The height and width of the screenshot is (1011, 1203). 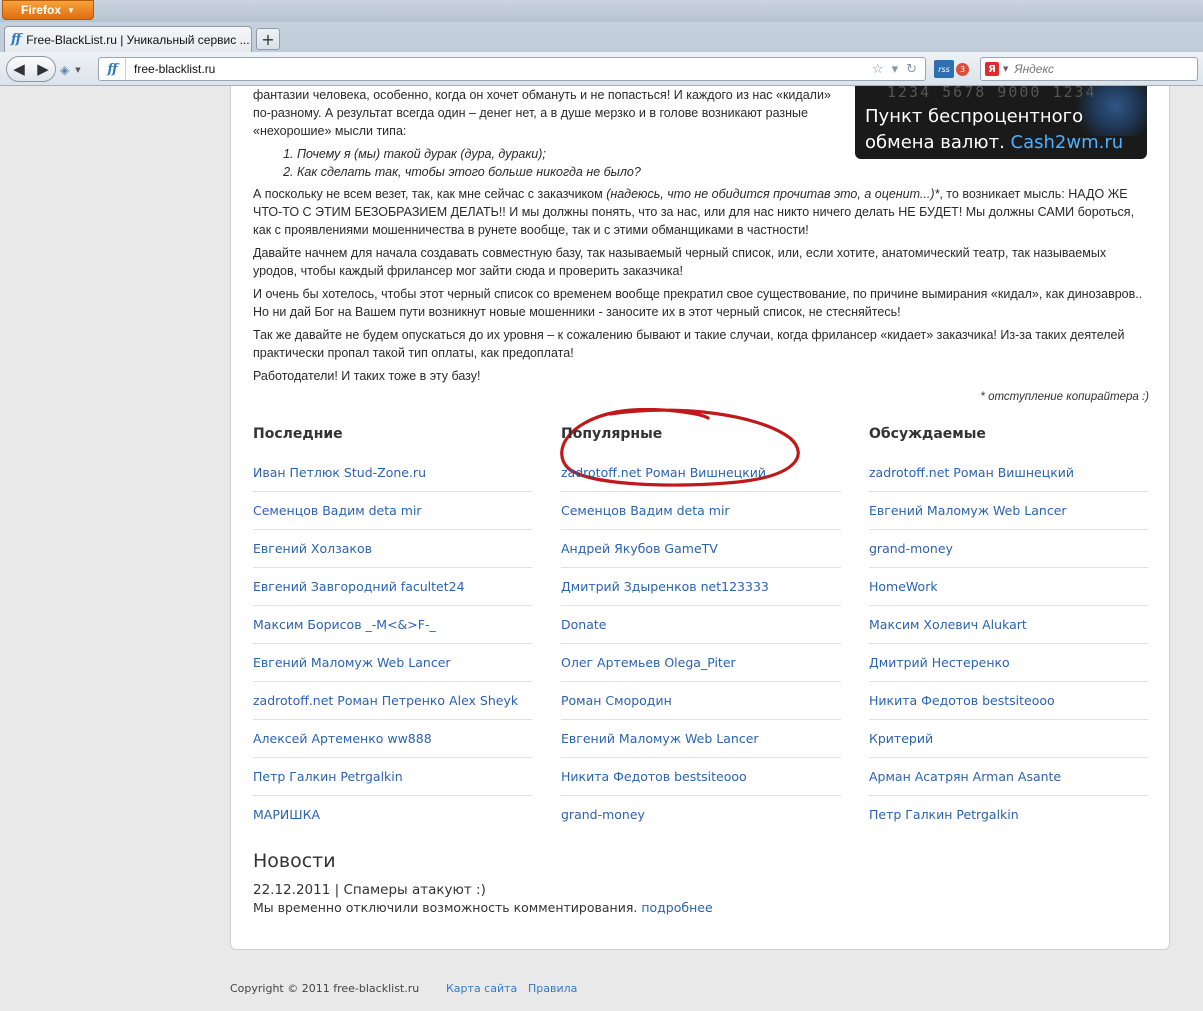 What do you see at coordinates (612, 434) in the screenshot?
I see `column-title-popular: Популярные` at bounding box center [612, 434].